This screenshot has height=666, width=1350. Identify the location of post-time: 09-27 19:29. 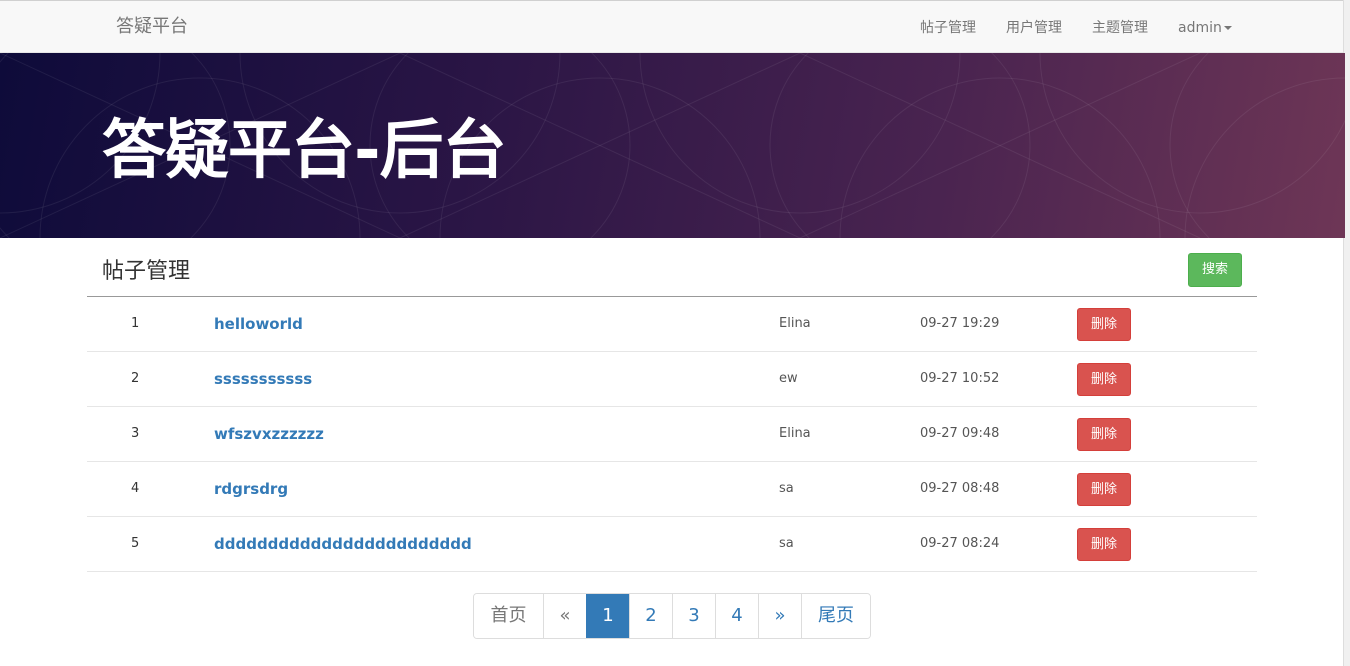
(960, 323).